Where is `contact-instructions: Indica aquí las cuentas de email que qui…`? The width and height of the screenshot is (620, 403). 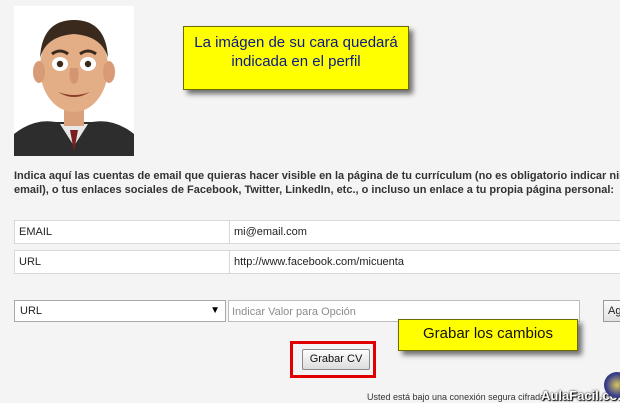 contact-instructions: Indica aquí las cuentas de email que qui… is located at coordinates (317, 183).